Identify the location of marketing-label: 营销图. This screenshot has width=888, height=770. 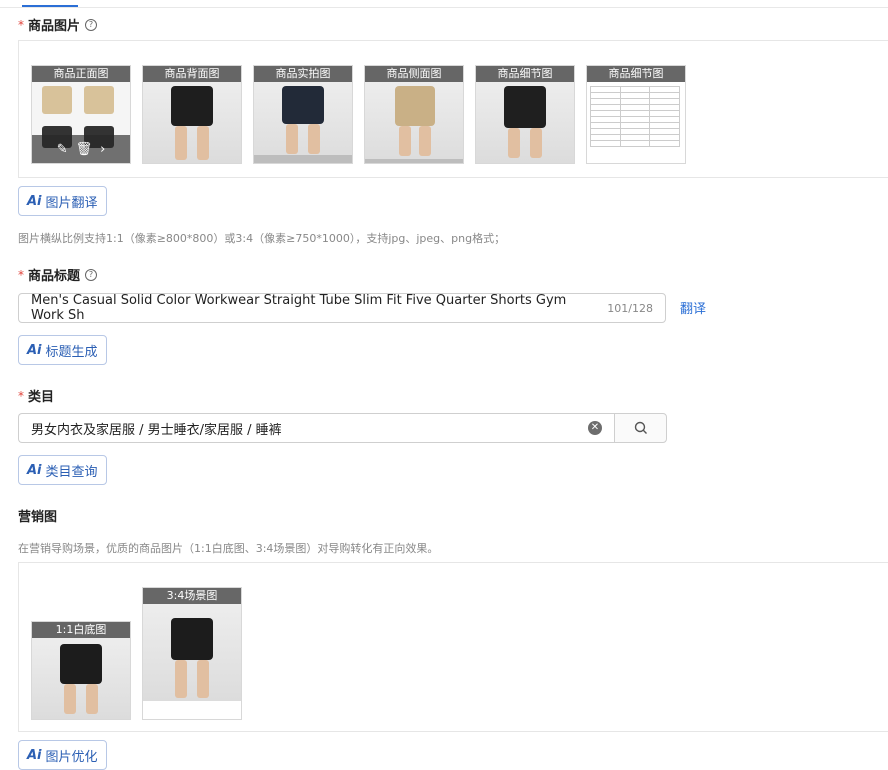
(38, 517).